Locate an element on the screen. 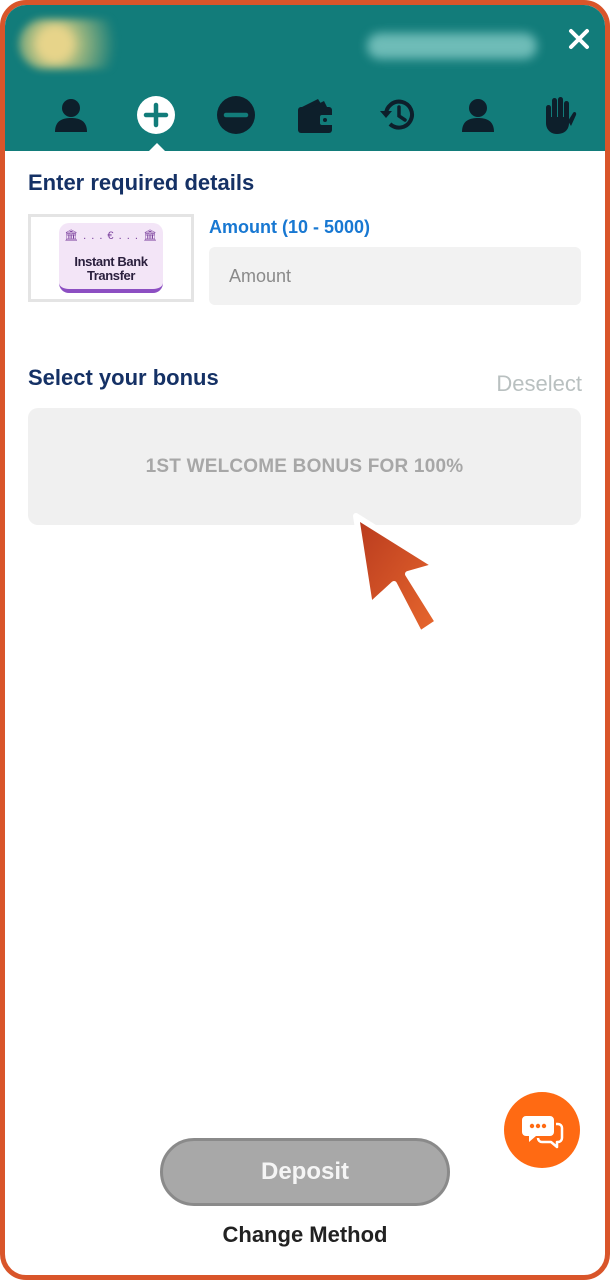 This screenshot has width=610, height=1280. change-method-link: Change Method is located at coordinates (305, 1235).